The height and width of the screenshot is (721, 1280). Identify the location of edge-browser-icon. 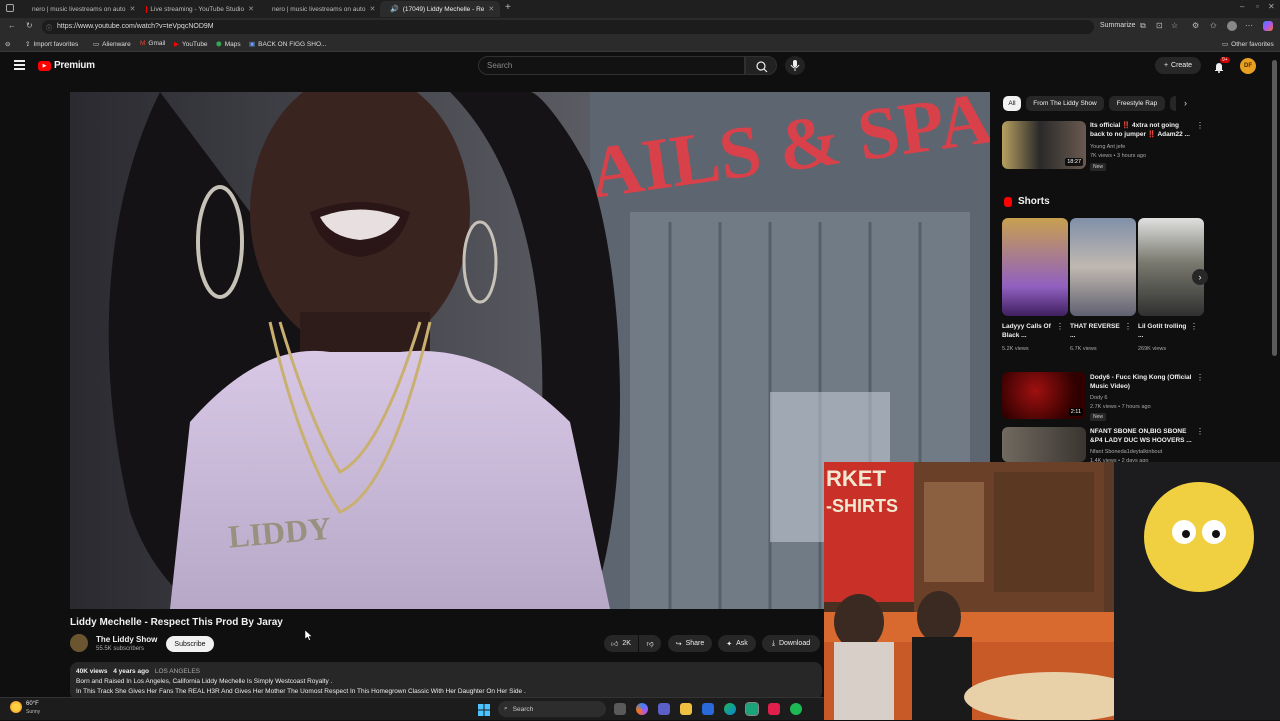
(730, 709).